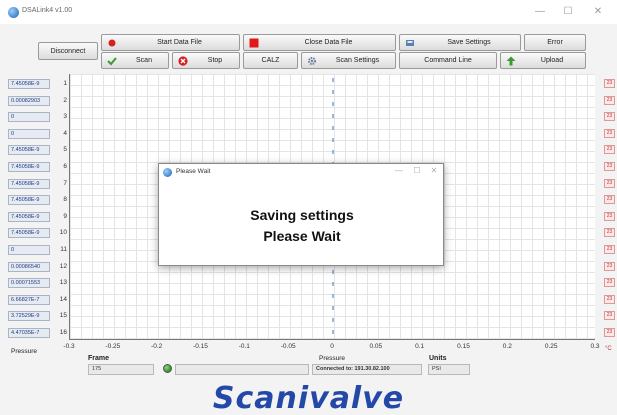 This screenshot has height=415, width=617. Describe the element at coordinates (29, 266) in the screenshot. I see `channel-value: 0.00086540` at that location.